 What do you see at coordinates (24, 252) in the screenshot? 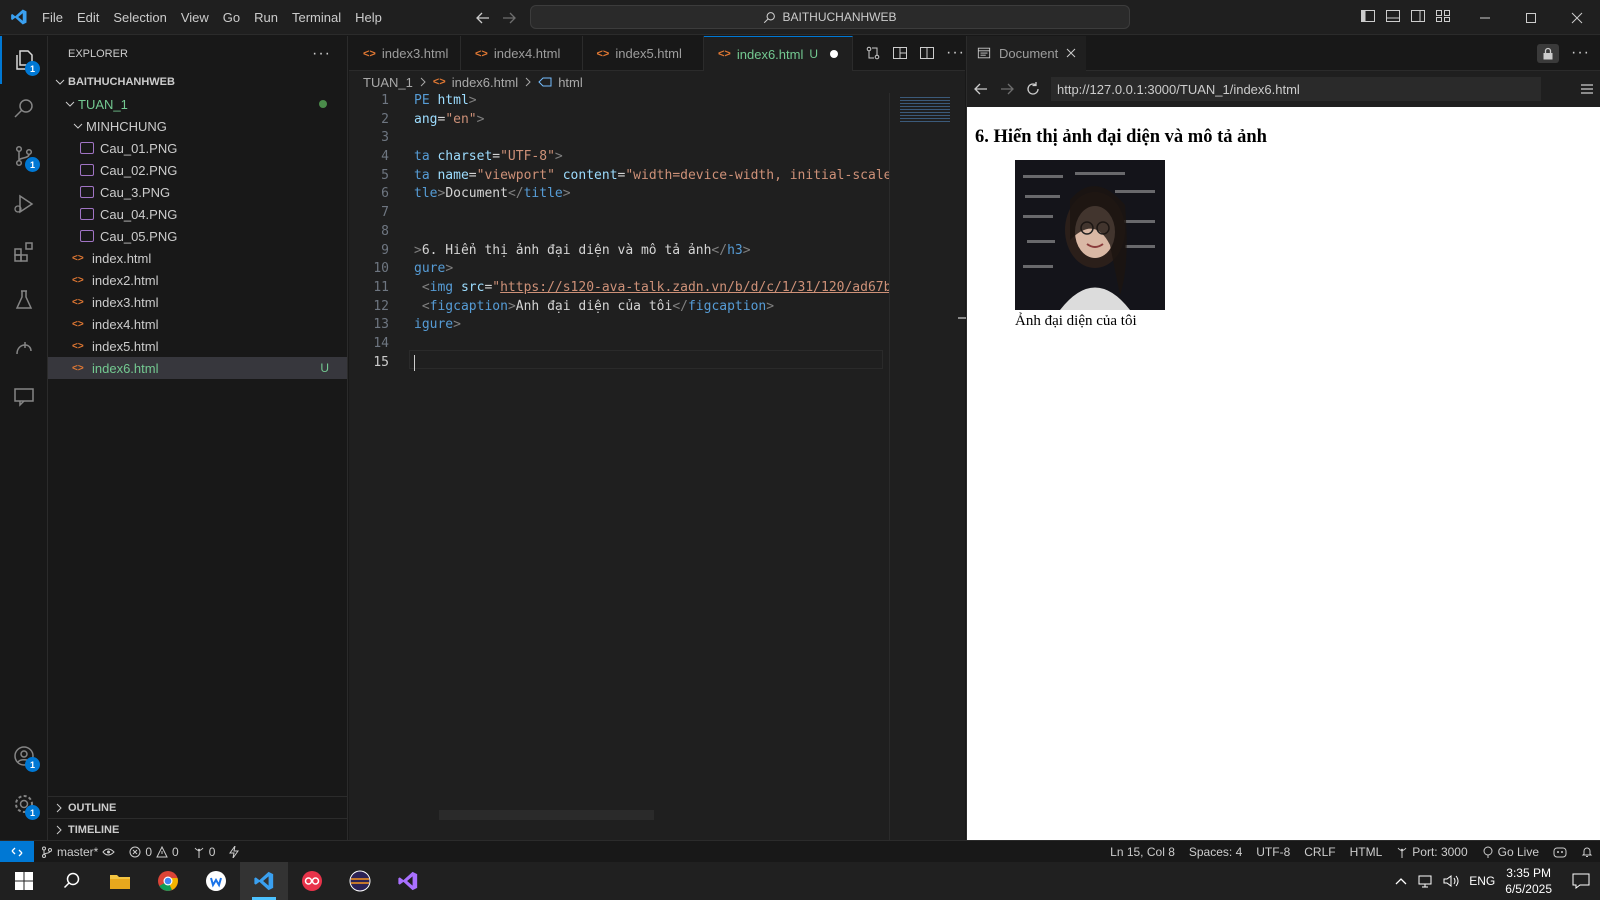
I see `extensions-activity` at bounding box center [24, 252].